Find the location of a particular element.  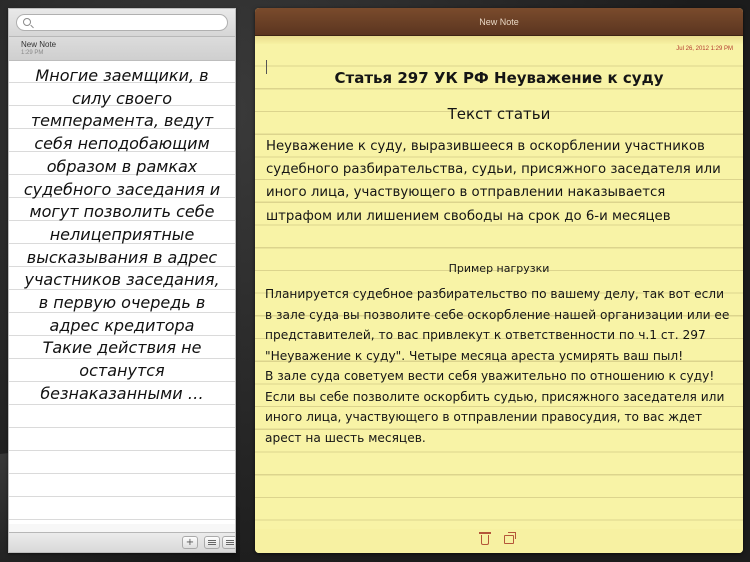

list-item-selected: New Note 1:29 PM is located at coordinates (122, 49).